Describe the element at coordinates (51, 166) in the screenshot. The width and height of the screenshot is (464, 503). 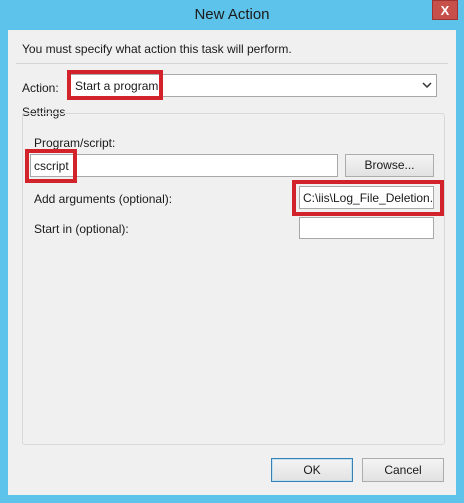
I see `program-input-value: cscript` at that location.